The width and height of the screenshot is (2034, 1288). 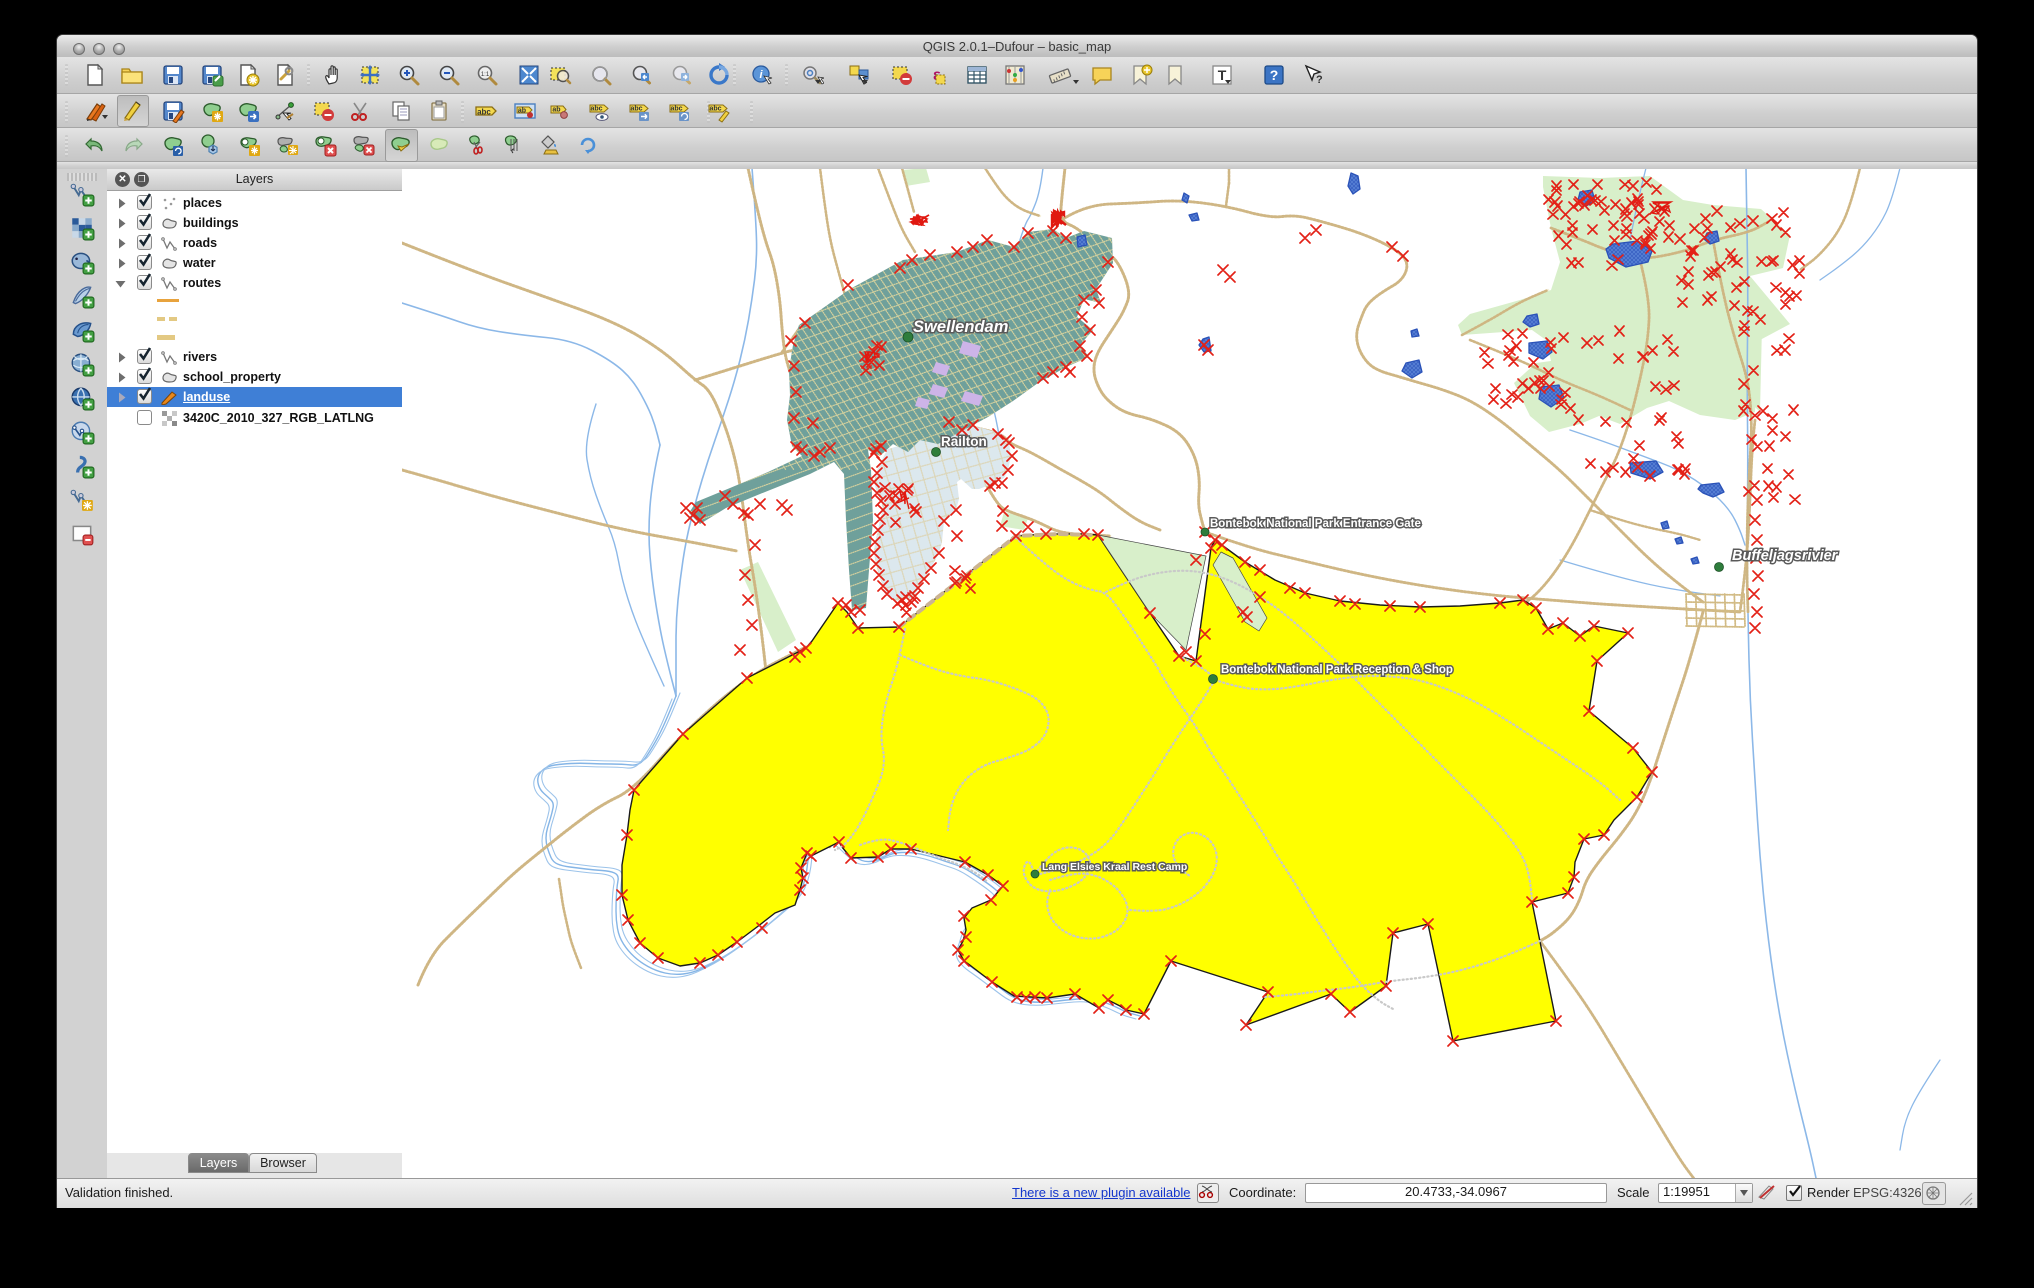 I want to click on svg-text: Swellendam, so click(x=960, y=327).